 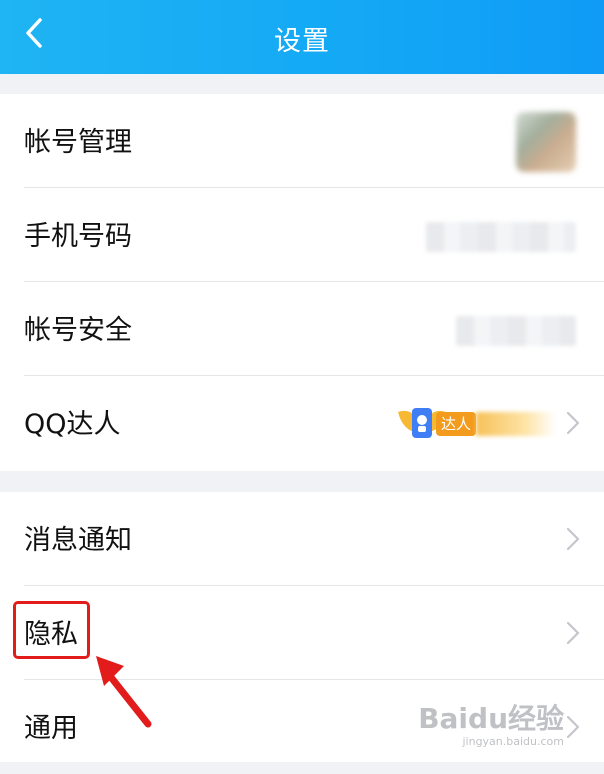 What do you see at coordinates (302, 539) in the screenshot?
I see `settings-row-notifications: 消息通知` at bounding box center [302, 539].